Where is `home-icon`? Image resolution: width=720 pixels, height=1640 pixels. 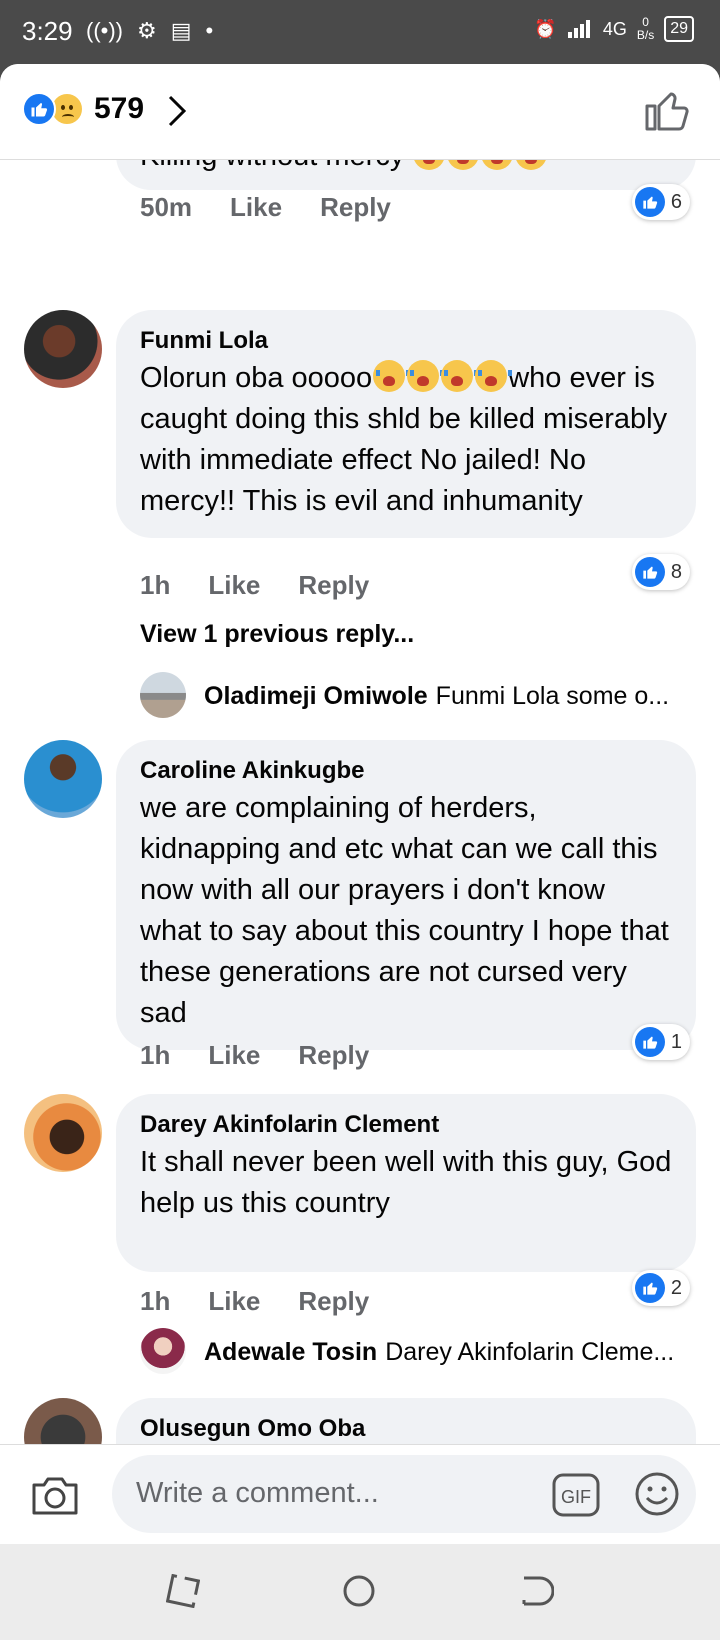
home-icon is located at coordinates (359, 1591).